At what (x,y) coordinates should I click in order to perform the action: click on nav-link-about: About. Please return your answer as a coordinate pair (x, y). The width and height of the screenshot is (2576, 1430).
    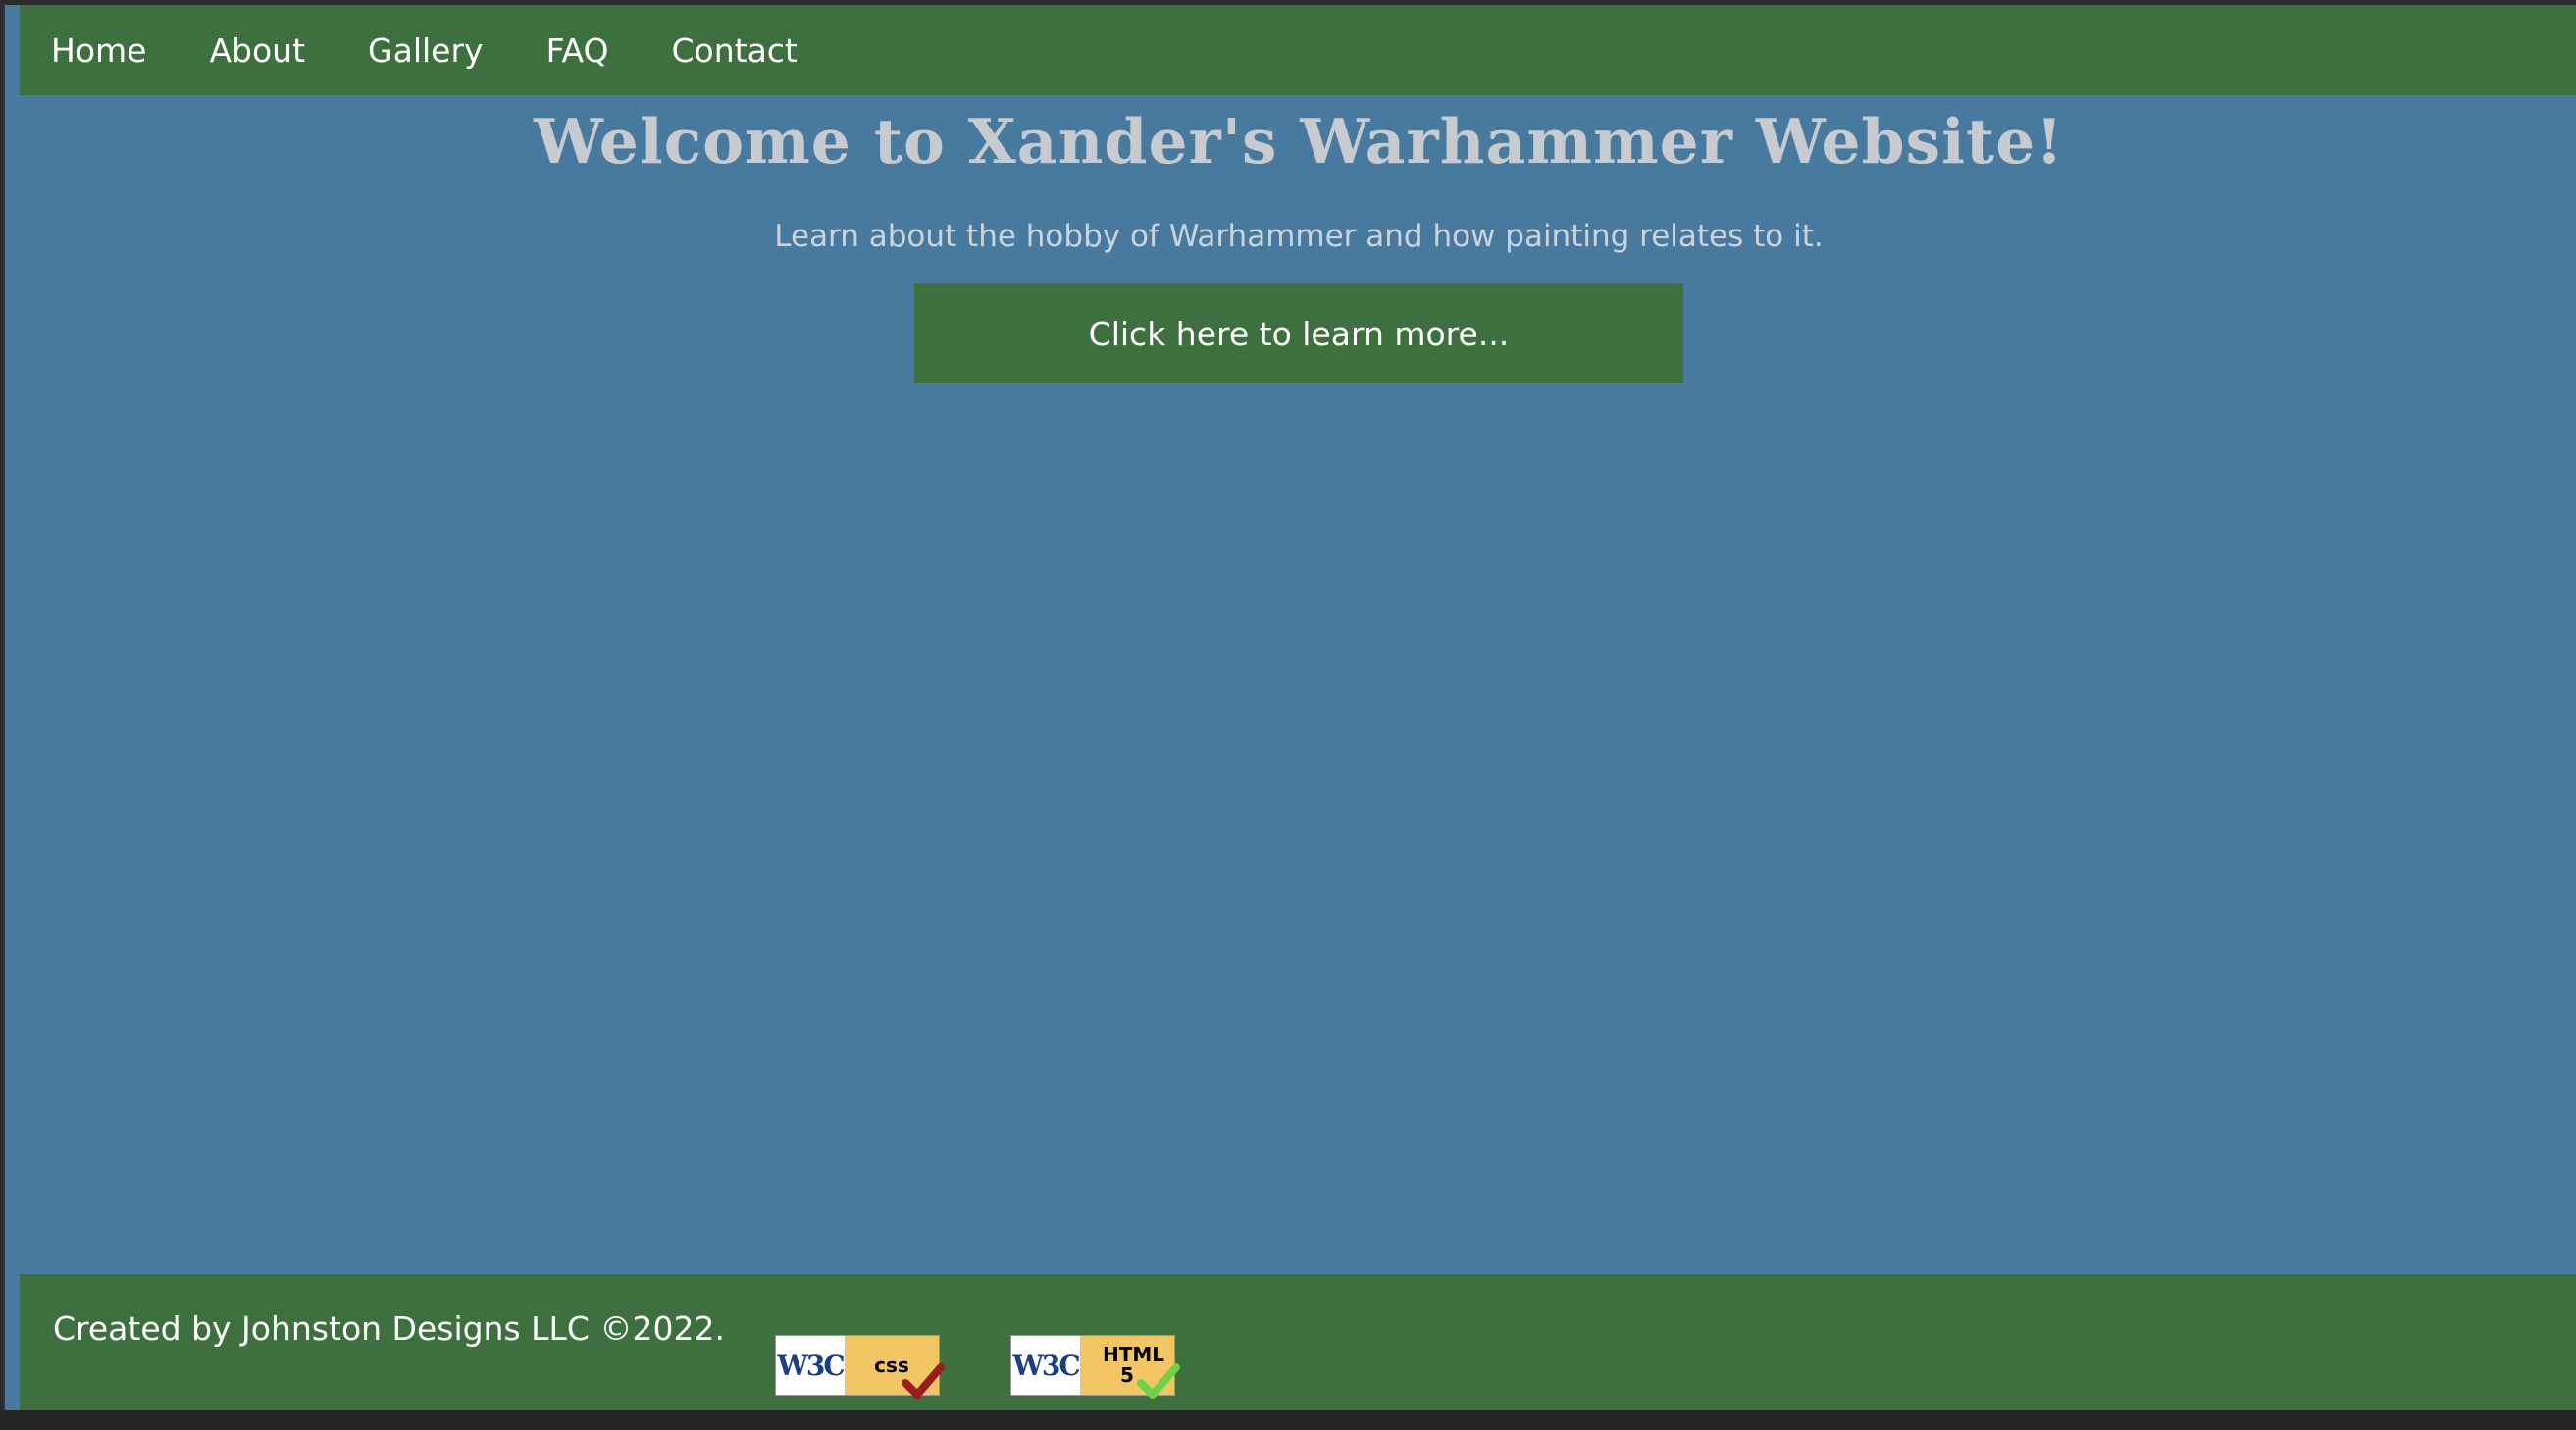
    Looking at the image, I should click on (257, 51).